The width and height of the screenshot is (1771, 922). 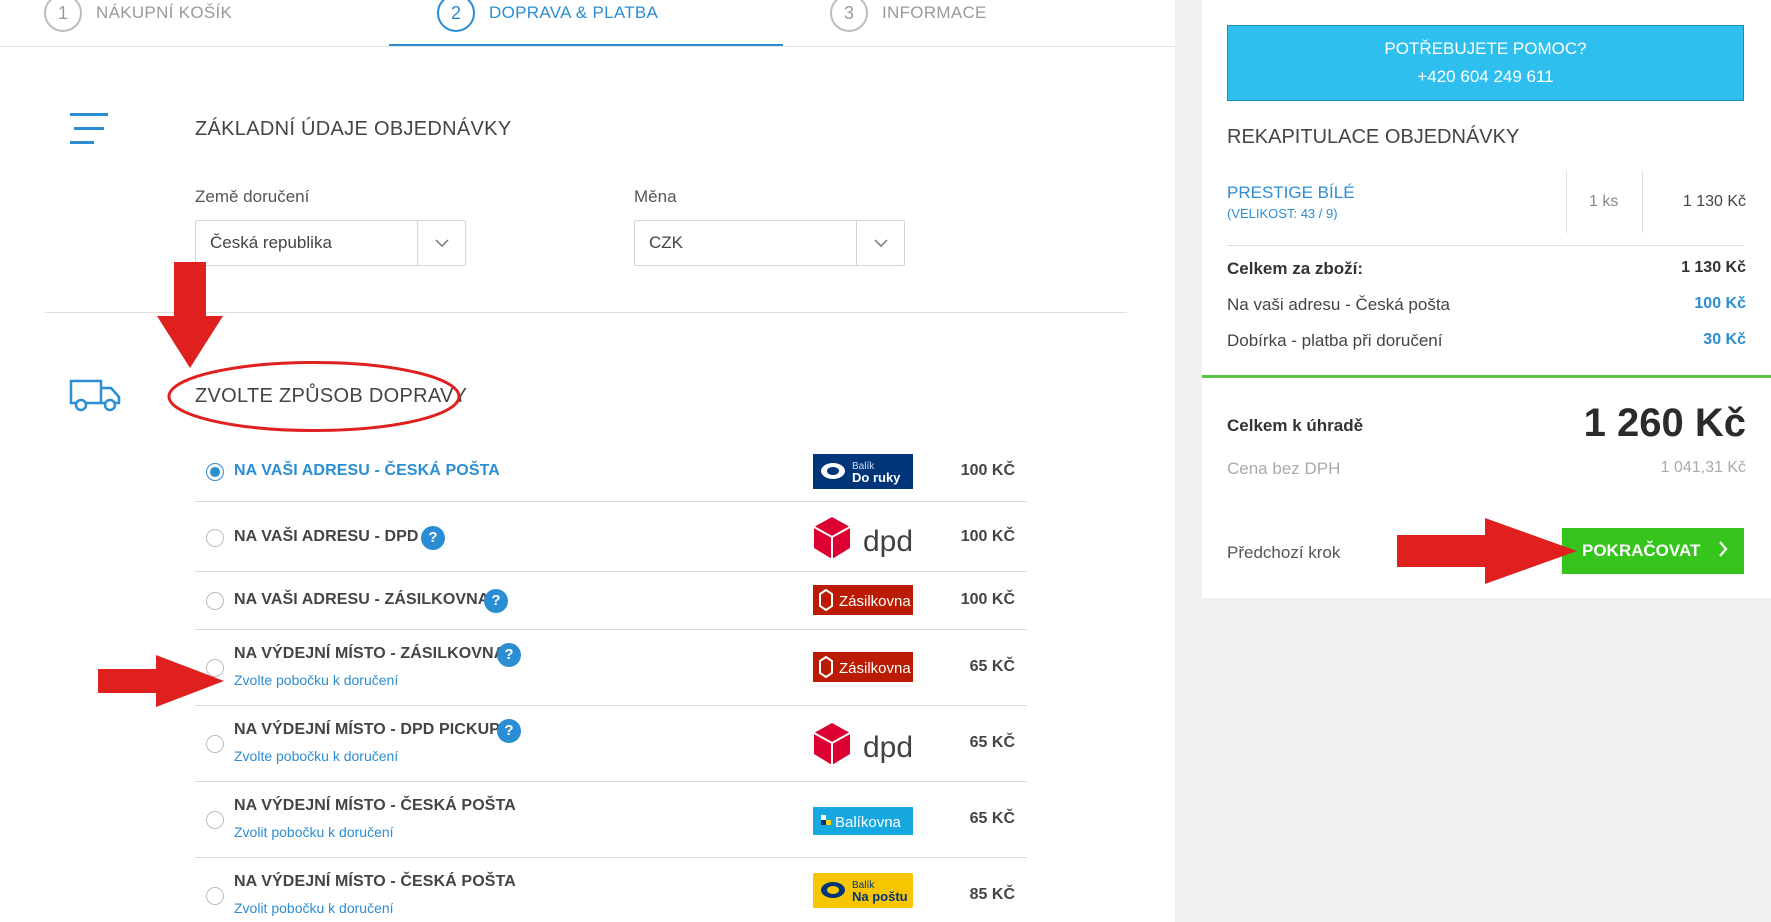 What do you see at coordinates (326, 536) in the screenshot?
I see `shipping-option-name: NA VAŠI ADRESU - DPD` at bounding box center [326, 536].